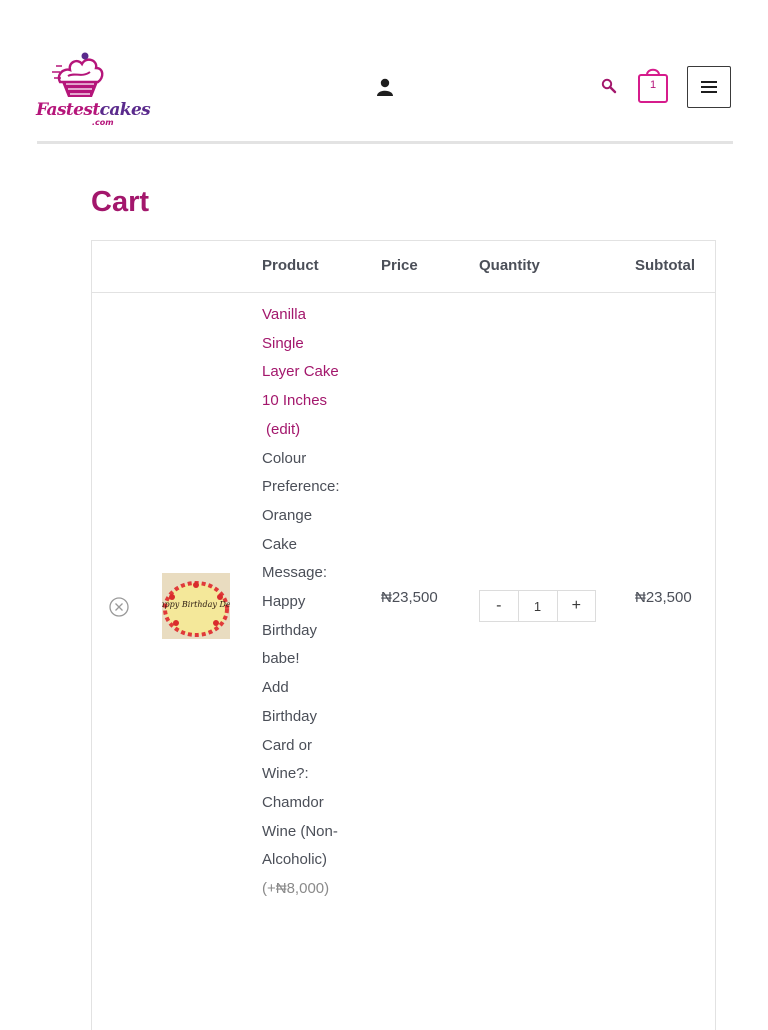 The width and height of the screenshot is (768, 1030). I want to click on item-meta-line: Wine (Non-, so click(300, 831).